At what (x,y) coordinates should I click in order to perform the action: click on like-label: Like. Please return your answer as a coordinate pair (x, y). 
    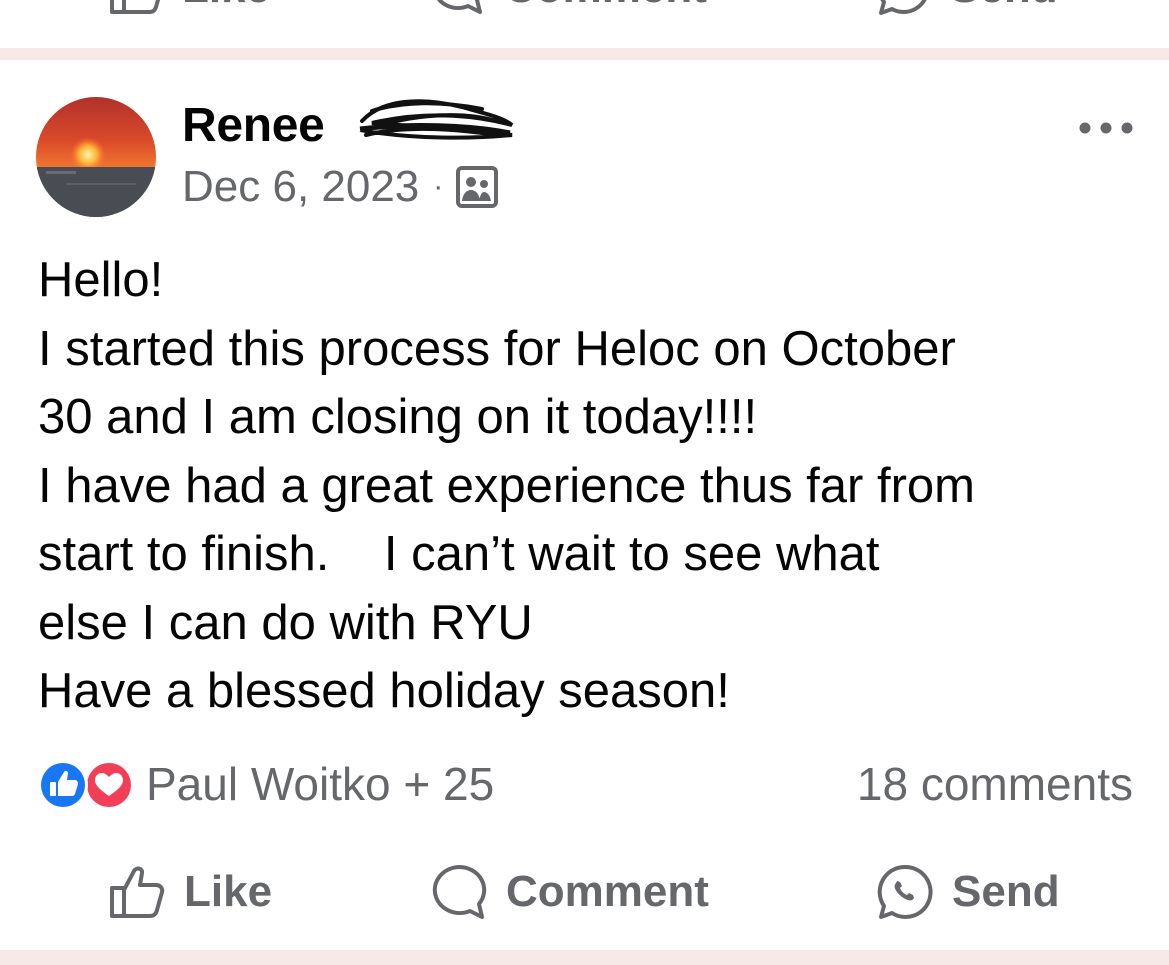
    Looking at the image, I should click on (228, 891).